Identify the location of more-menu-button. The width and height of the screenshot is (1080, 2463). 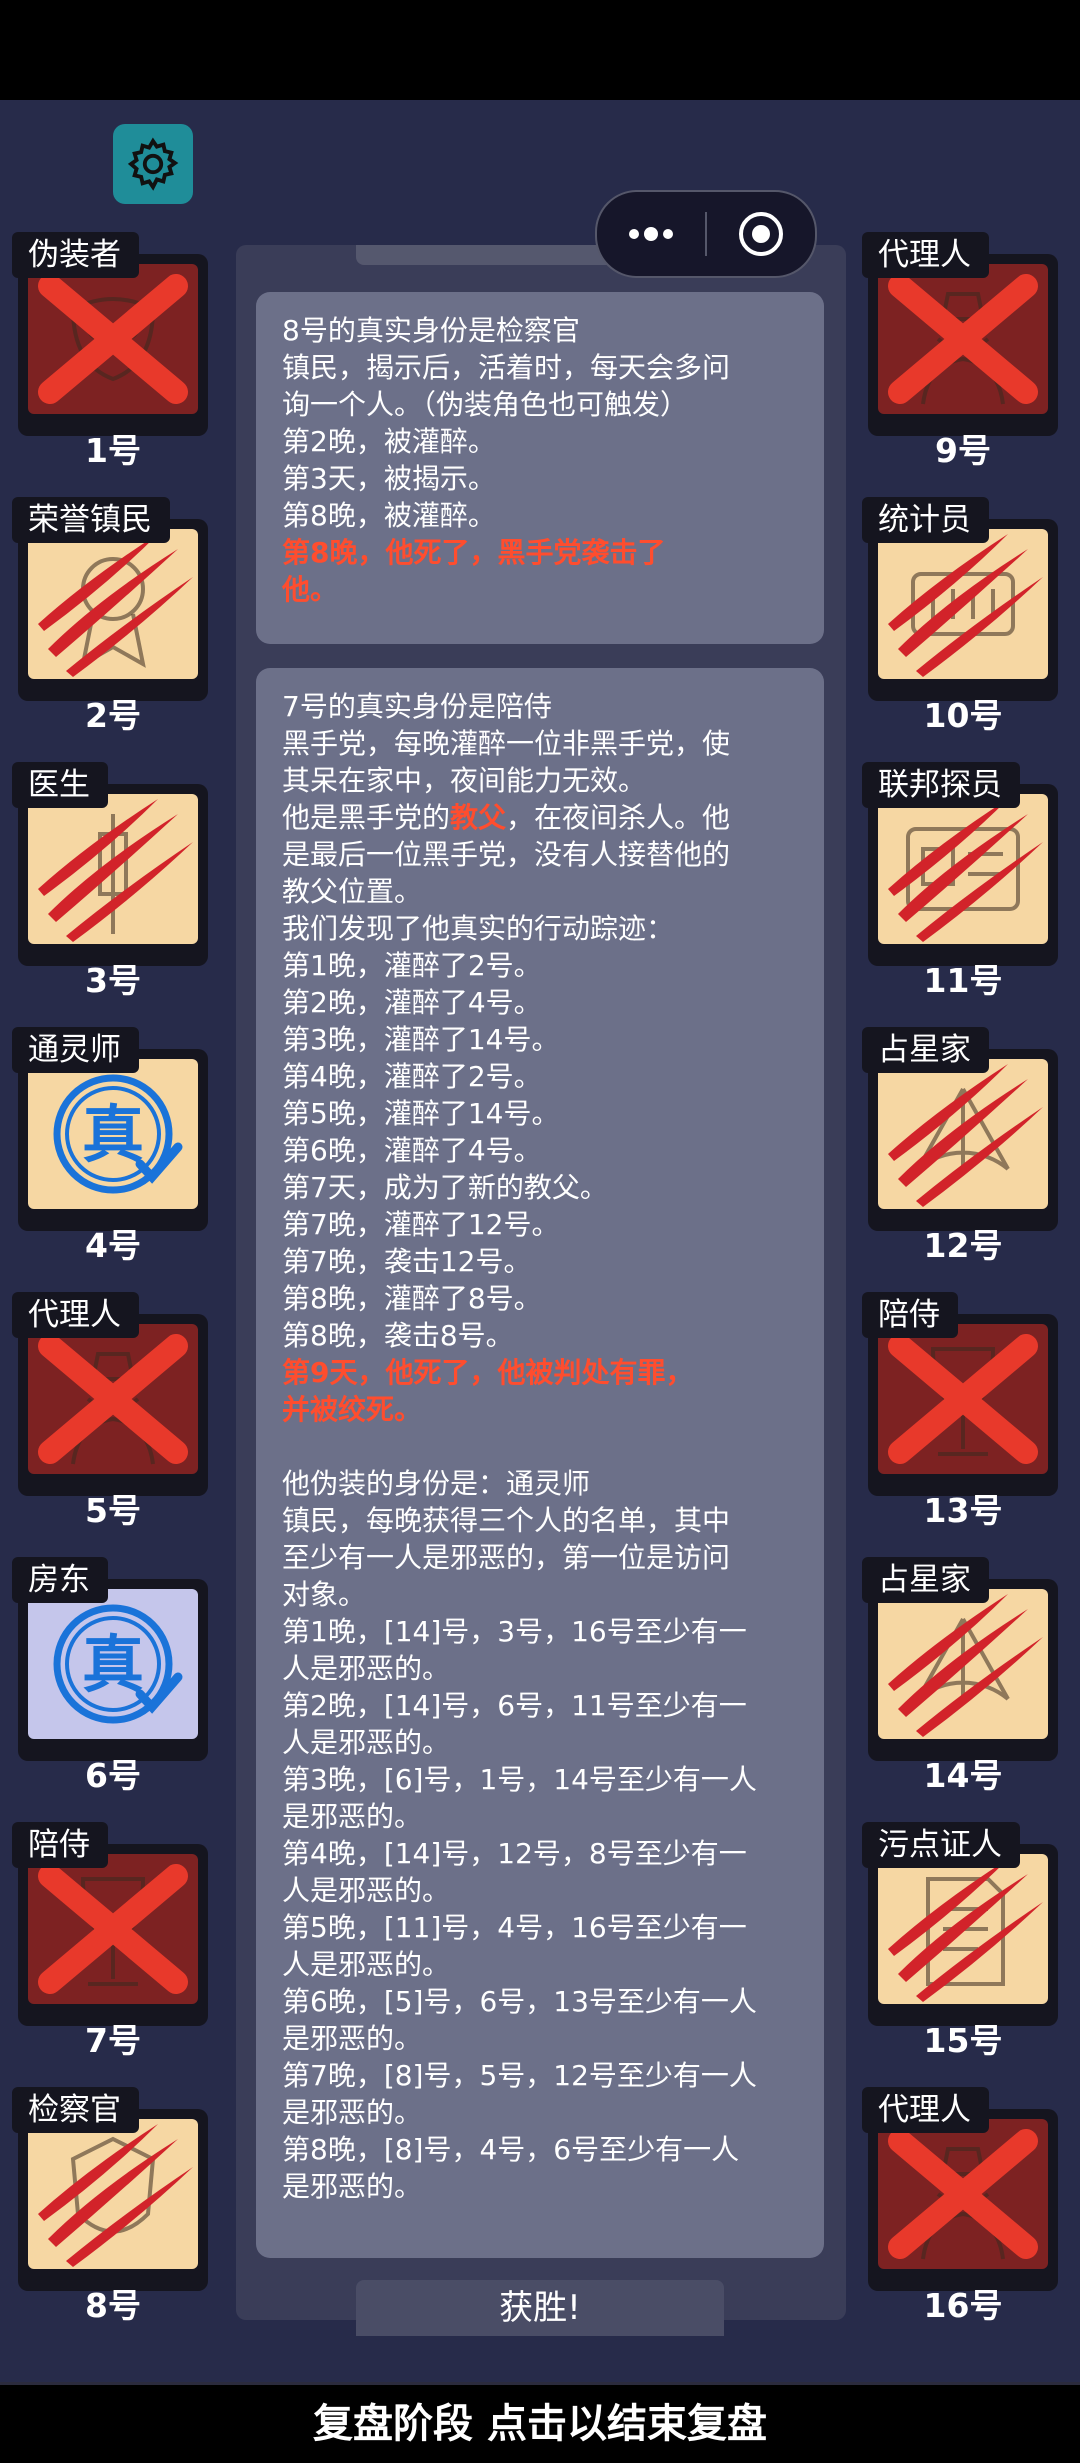
(651, 234).